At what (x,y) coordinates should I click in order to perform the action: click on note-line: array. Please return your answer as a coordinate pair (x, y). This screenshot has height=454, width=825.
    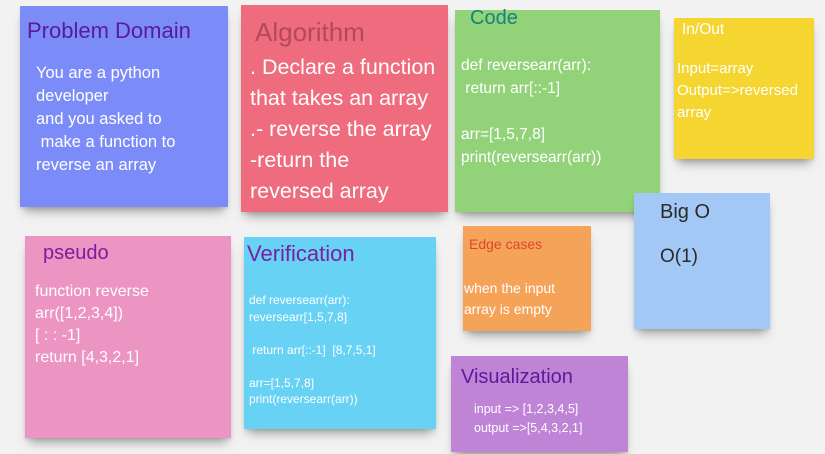
    Looking at the image, I should click on (694, 112).